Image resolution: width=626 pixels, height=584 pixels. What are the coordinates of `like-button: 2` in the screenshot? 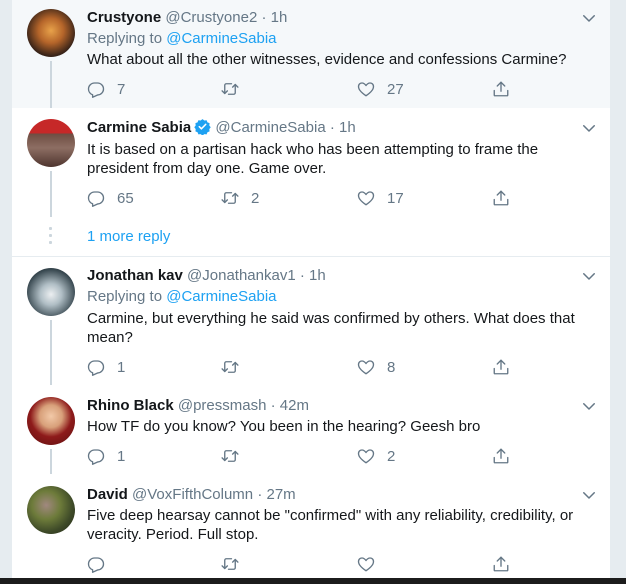 It's located at (376, 456).